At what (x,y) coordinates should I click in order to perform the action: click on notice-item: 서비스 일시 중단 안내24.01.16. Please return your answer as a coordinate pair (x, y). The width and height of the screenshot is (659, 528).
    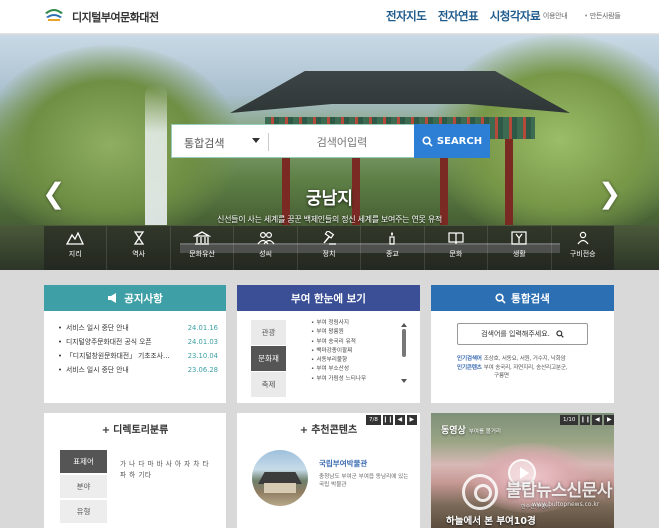
    Looking at the image, I should click on (138, 328).